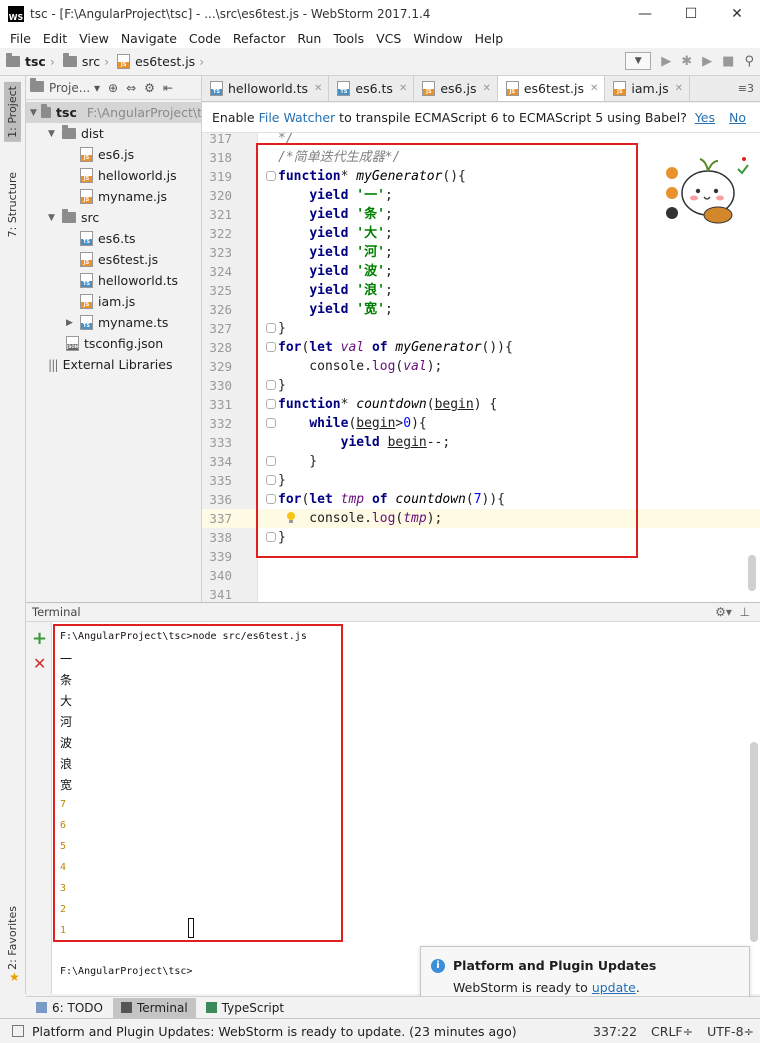 This screenshot has width=760, height=1043. What do you see at coordinates (99, 364) in the screenshot?
I see `tree-item-external-libraries: ||| External Libraries` at bounding box center [99, 364].